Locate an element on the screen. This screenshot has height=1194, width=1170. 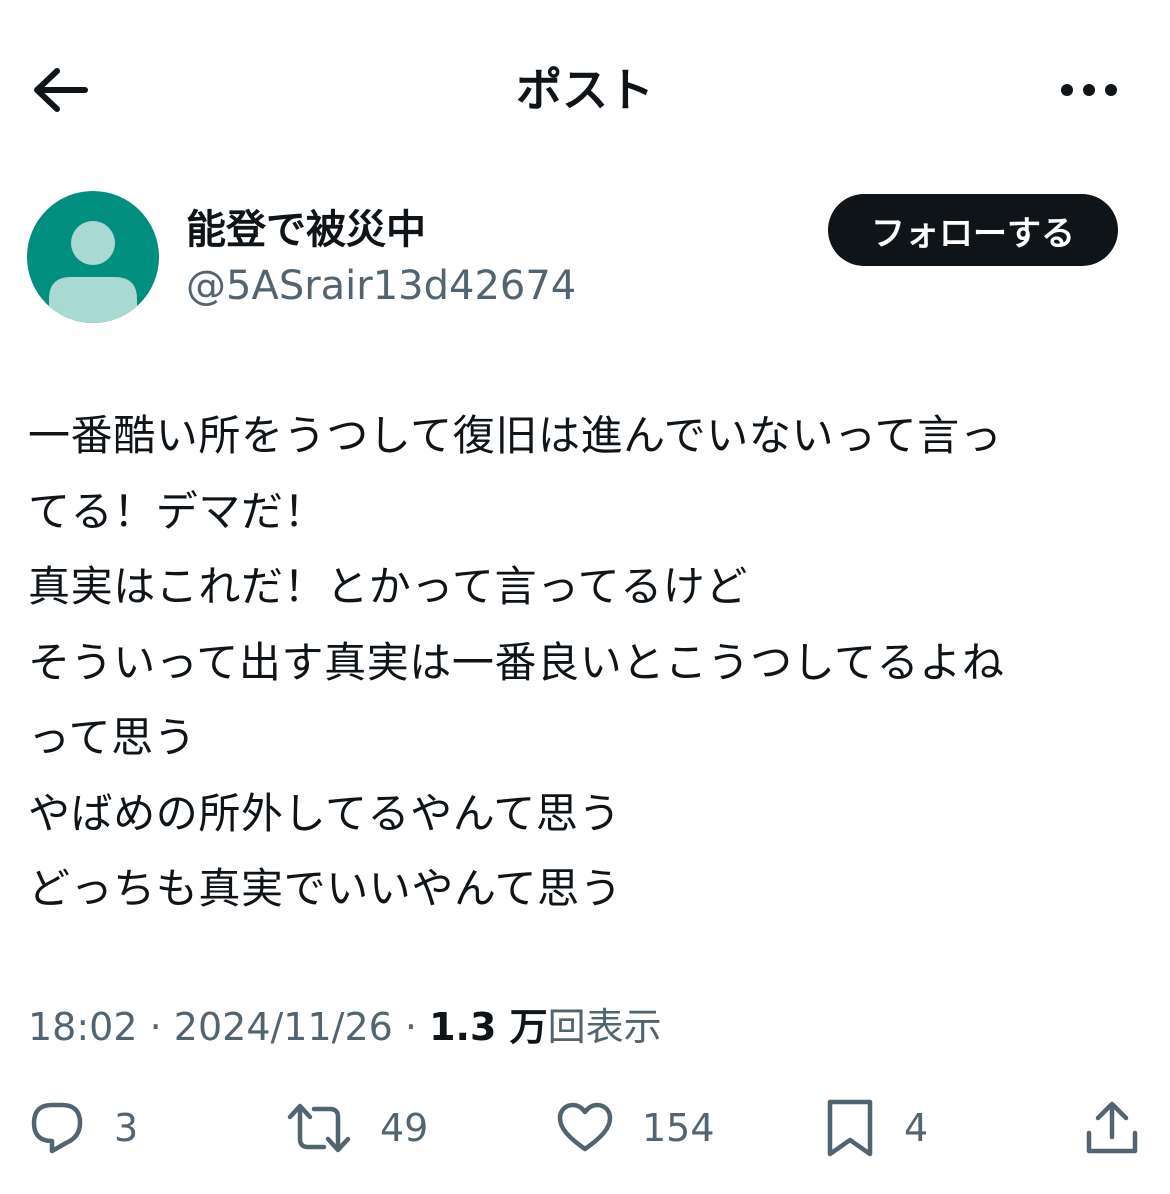
share-icon is located at coordinates (1112, 1128).